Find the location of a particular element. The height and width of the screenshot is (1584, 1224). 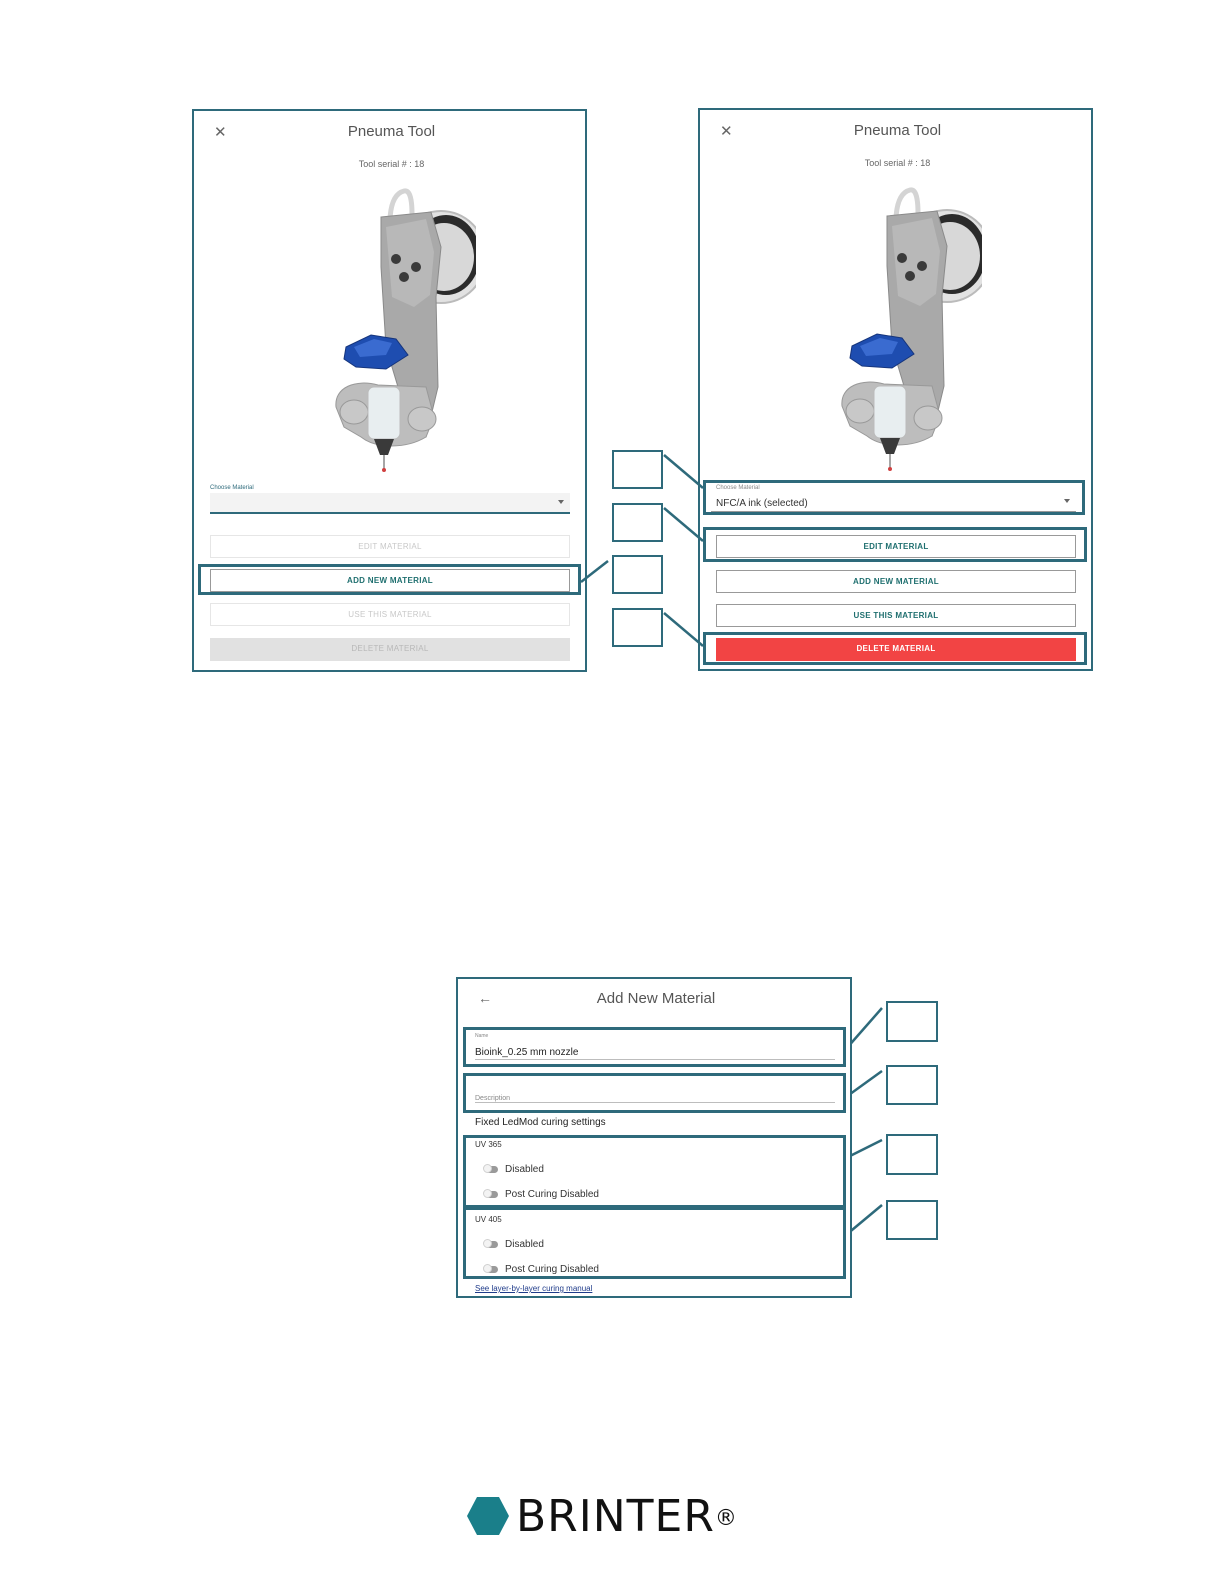

callout-frame-name is located at coordinates (654, 1047).